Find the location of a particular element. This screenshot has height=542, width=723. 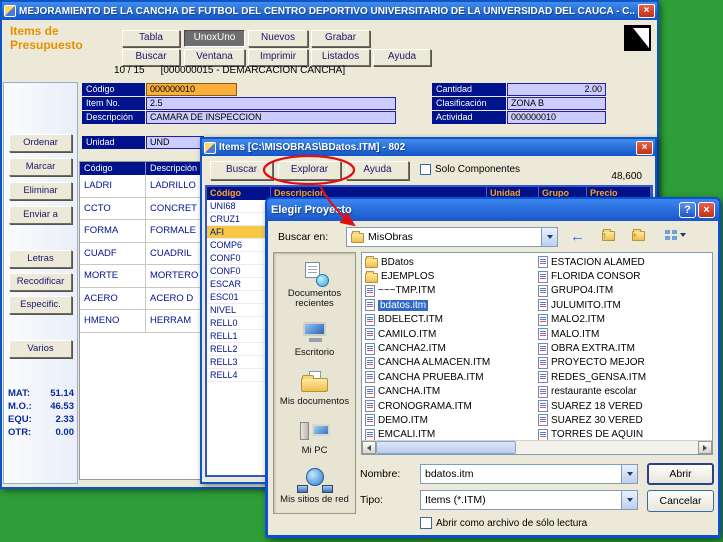

letras-button: Letras is located at coordinates (40, 259).